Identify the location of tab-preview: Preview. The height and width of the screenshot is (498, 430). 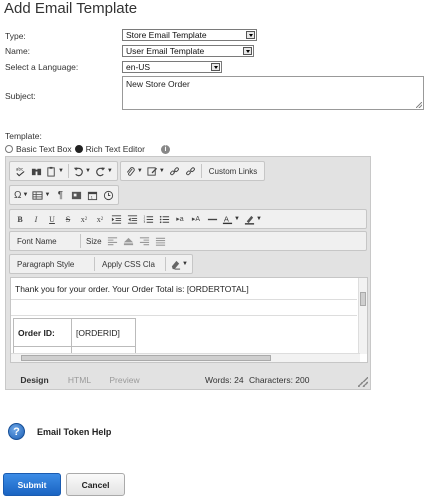
(124, 380).